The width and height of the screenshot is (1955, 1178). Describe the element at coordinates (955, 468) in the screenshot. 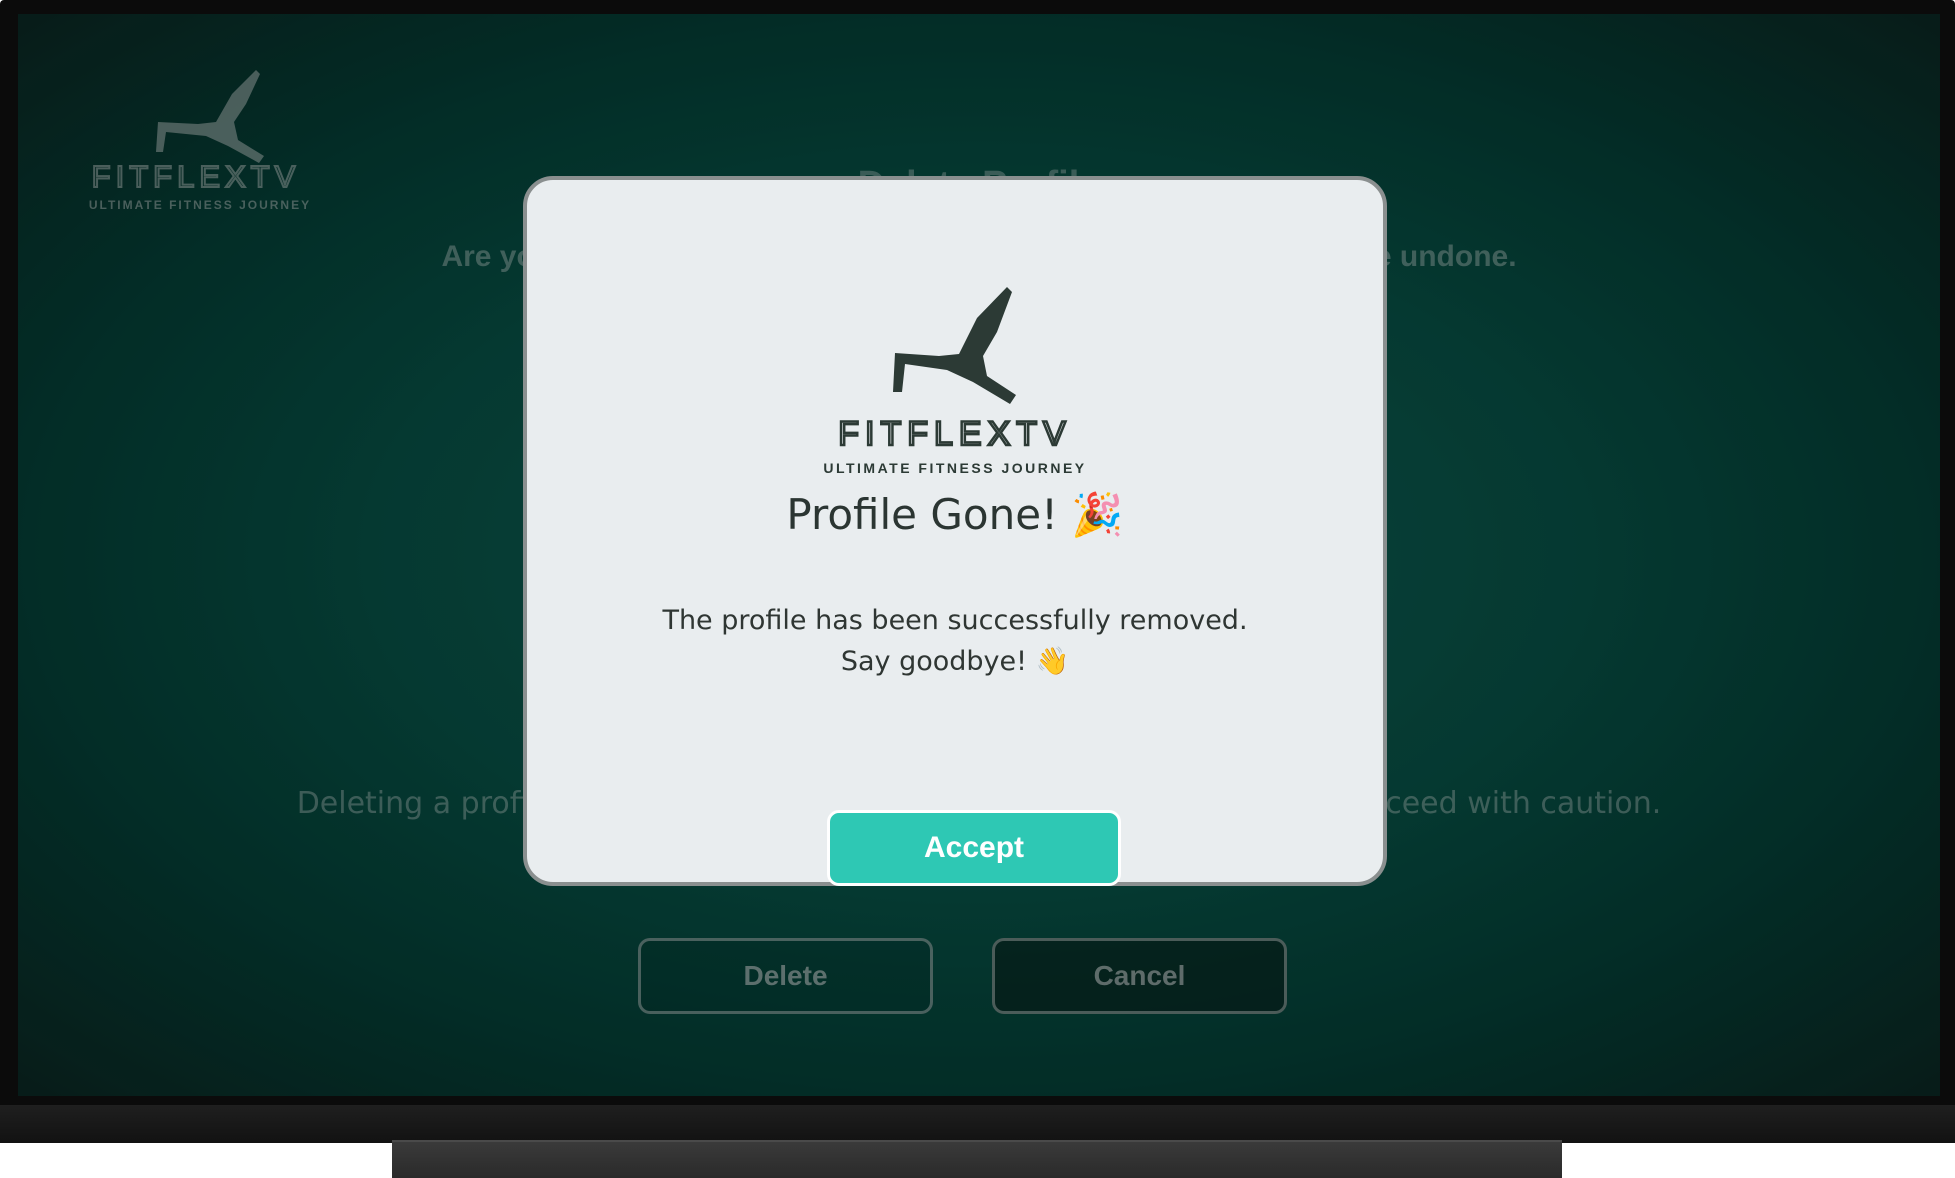

I see `dialog-logo-tagline: ULTIMATE FITNESS JOURNEY` at that location.